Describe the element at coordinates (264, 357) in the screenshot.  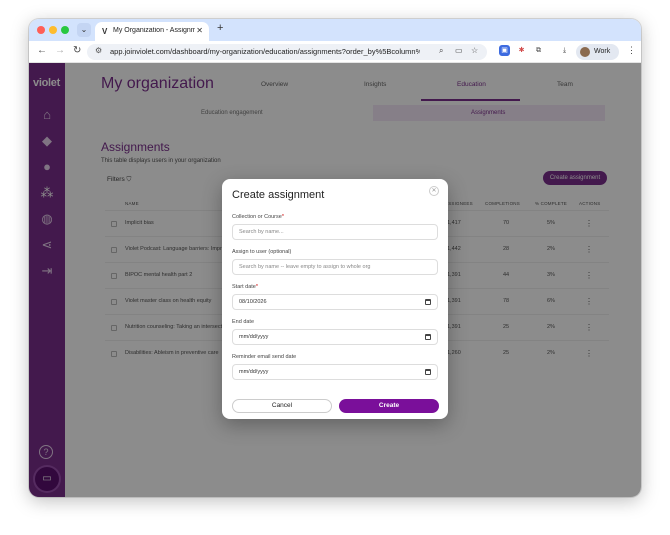
I see `reminder-date-label: Reminder email send date` at that location.